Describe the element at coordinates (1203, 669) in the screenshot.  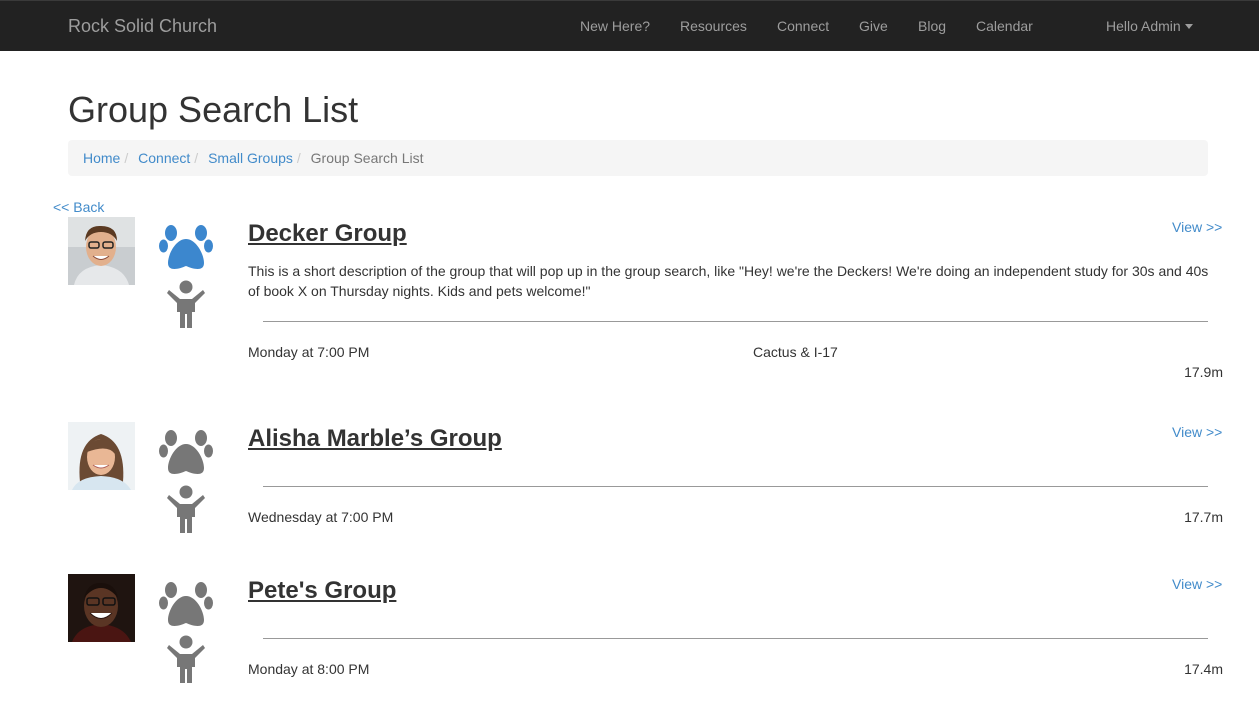
I see `group-distance: 17.4m` at that location.